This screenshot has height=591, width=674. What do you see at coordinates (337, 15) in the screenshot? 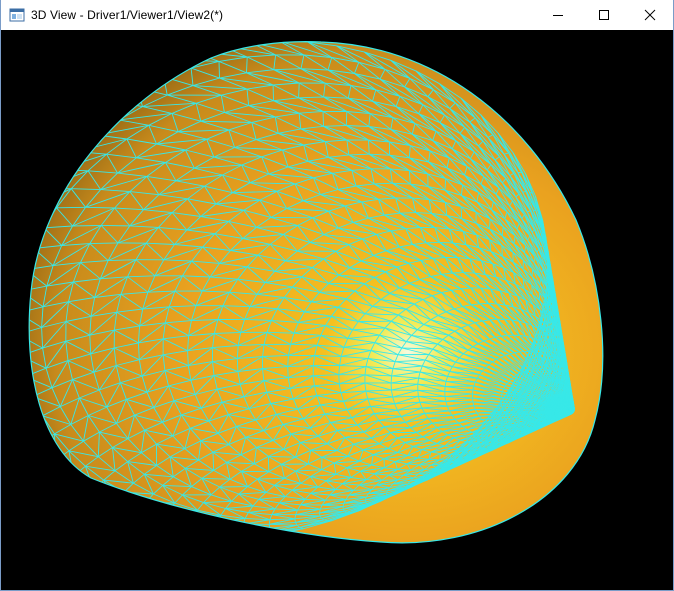
I see `title-bar: 3D View - Driver1/Viewer1/View2(*)` at bounding box center [337, 15].